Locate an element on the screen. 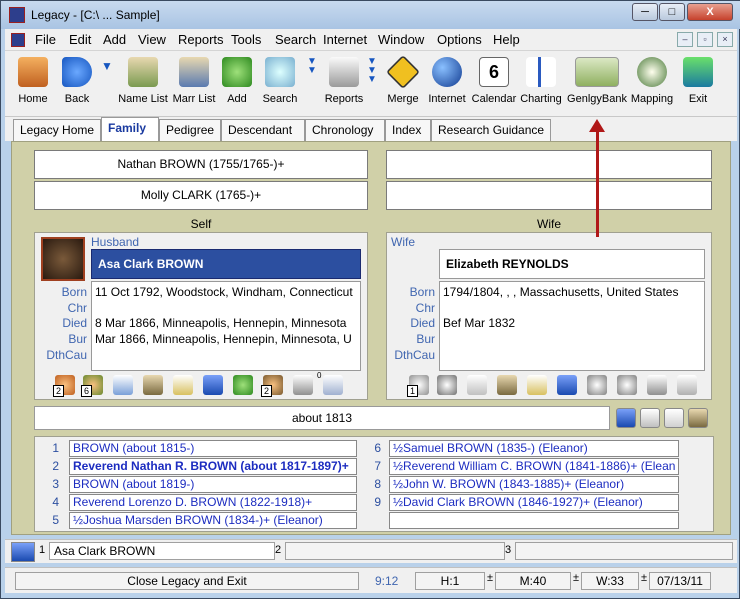 Image resolution: width=740 pixels, height=599 pixels. child-8: ½John W. BROWN (1843-1885)+ (Eleanor) is located at coordinates (534, 484).